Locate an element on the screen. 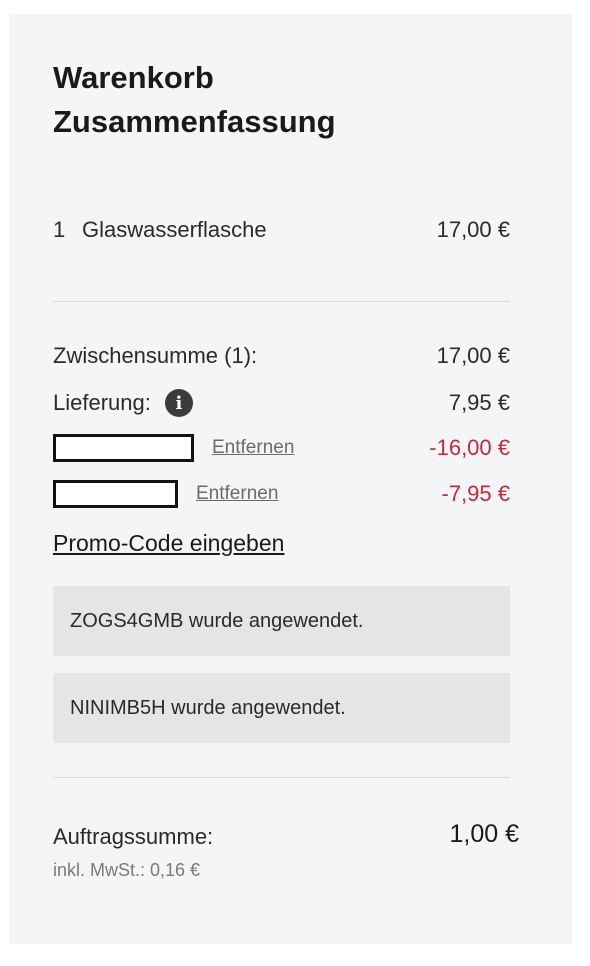 The width and height of the screenshot is (590, 966). discount-amount: -7,95 € is located at coordinates (476, 493).